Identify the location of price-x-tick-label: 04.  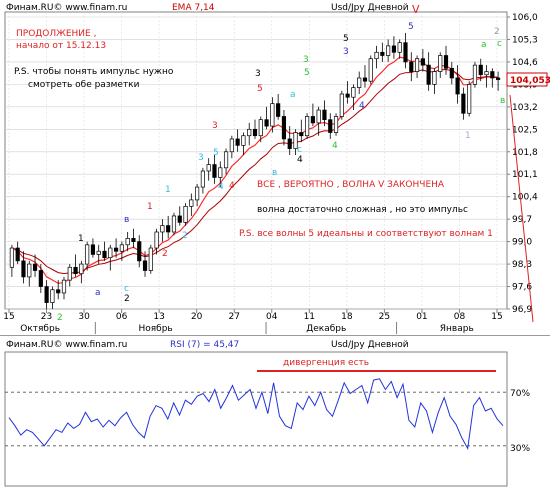
(272, 317).